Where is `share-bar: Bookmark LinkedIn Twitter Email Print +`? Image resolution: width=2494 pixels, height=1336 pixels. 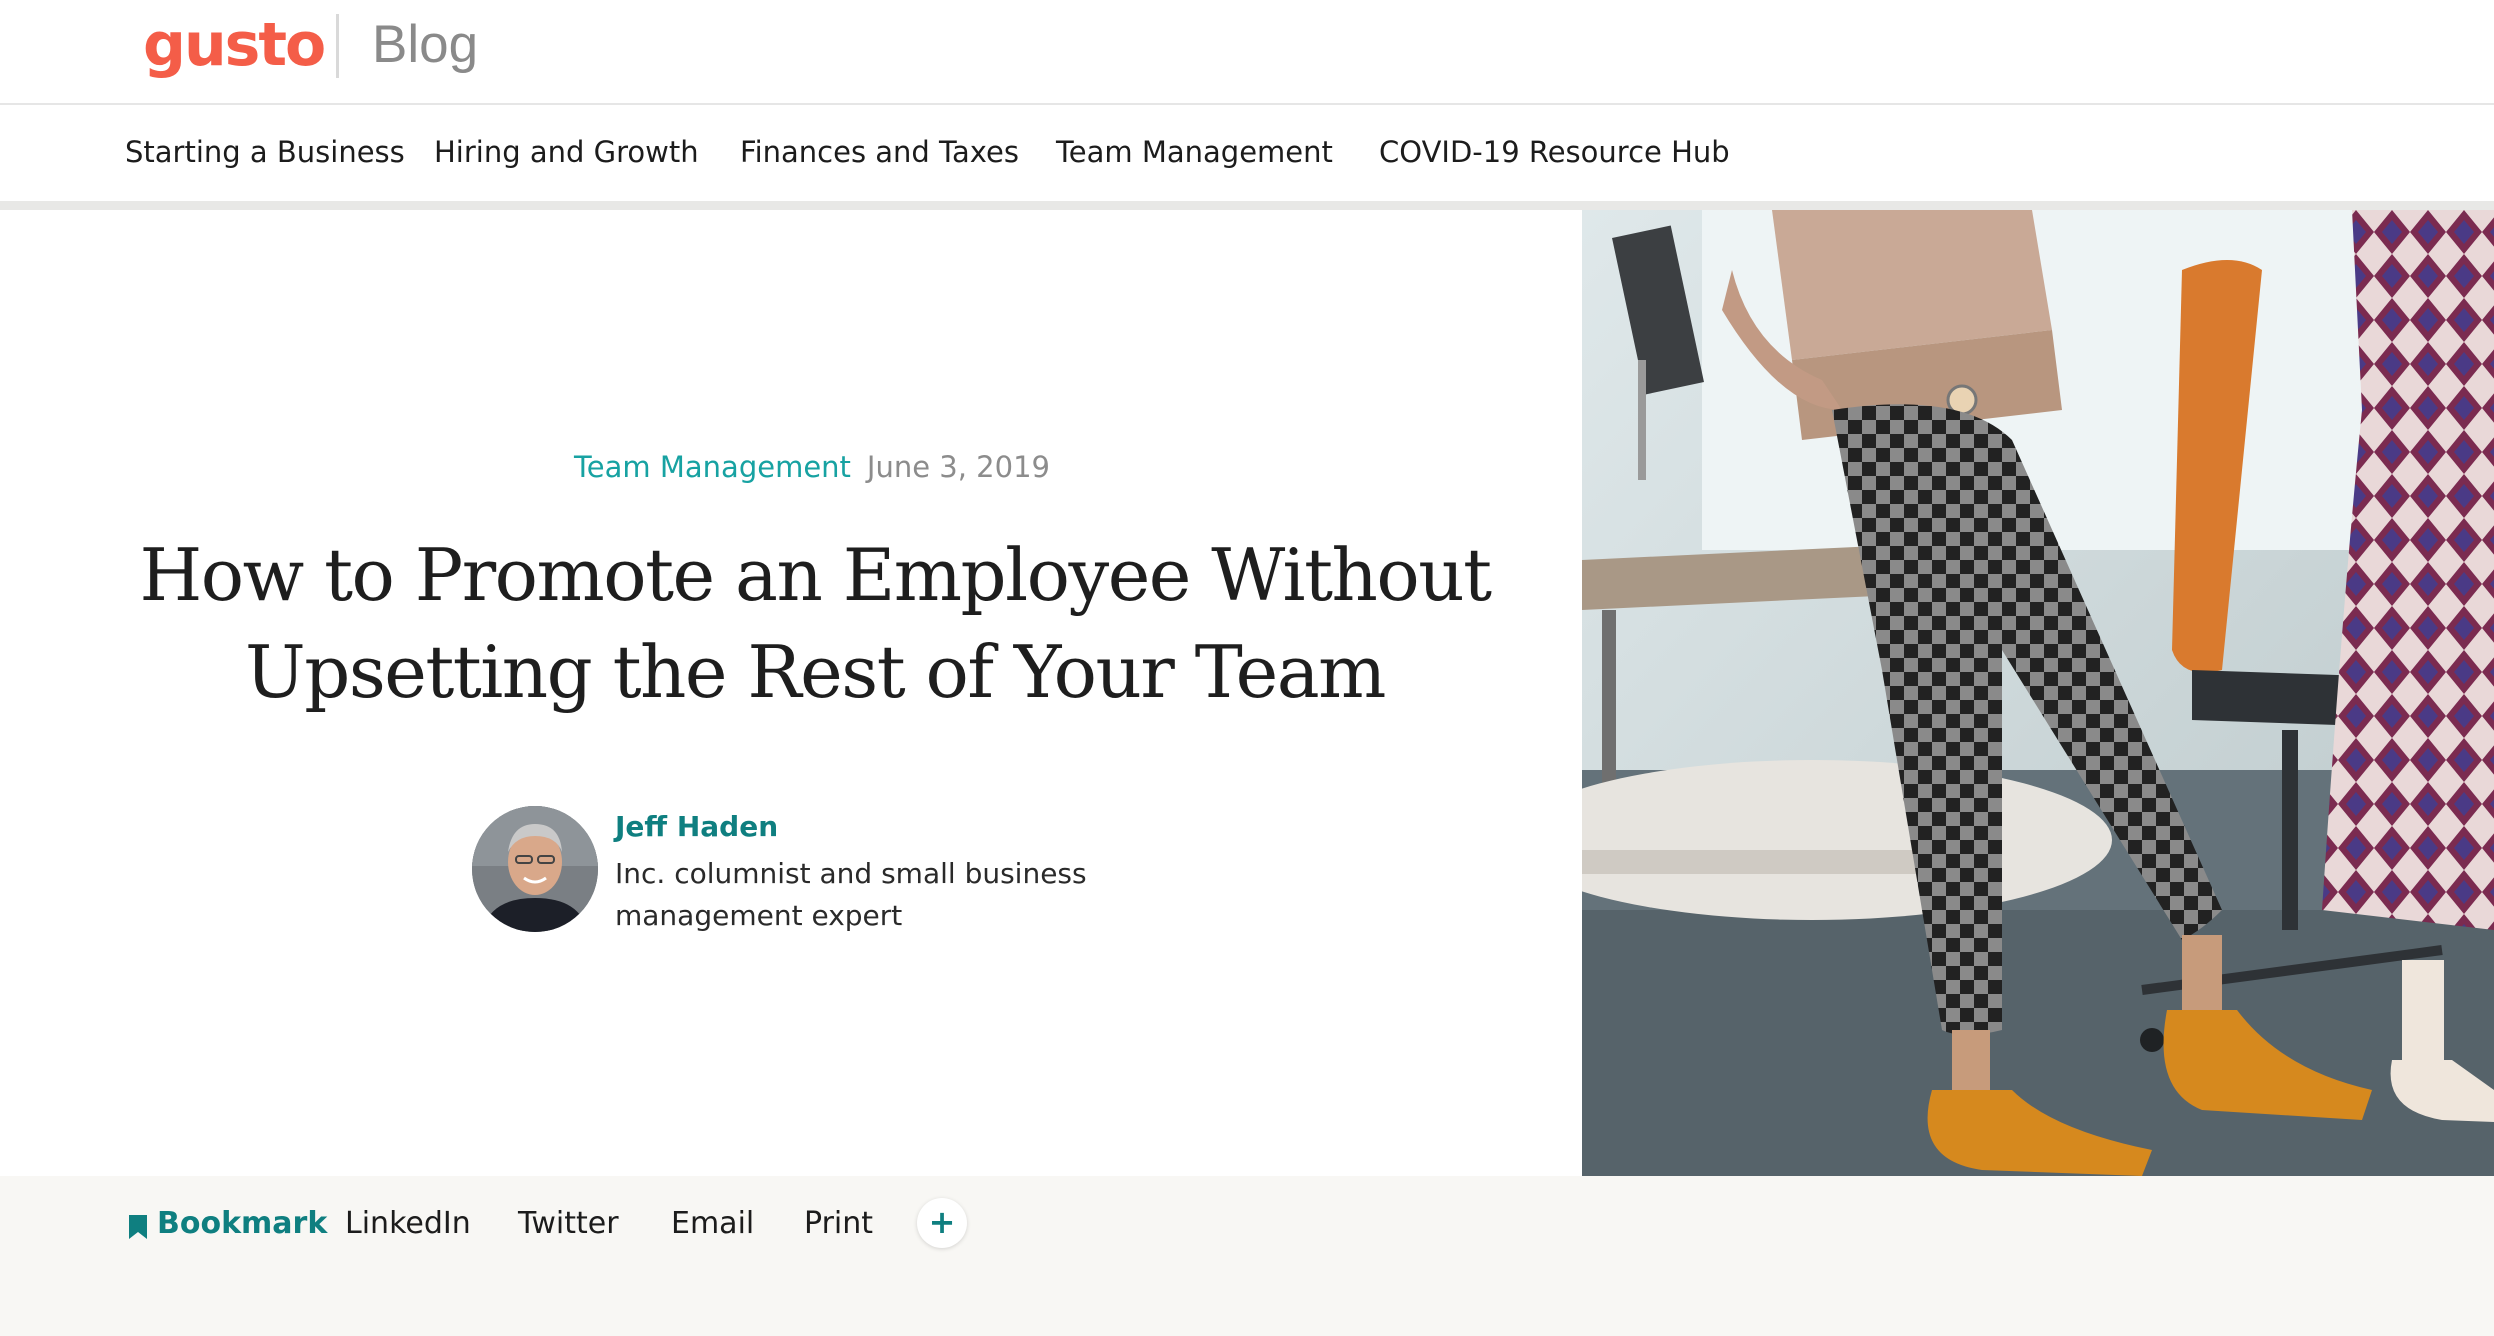 share-bar: Bookmark LinkedIn Twitter Email Print + is located at coordinates (1247, 1256).